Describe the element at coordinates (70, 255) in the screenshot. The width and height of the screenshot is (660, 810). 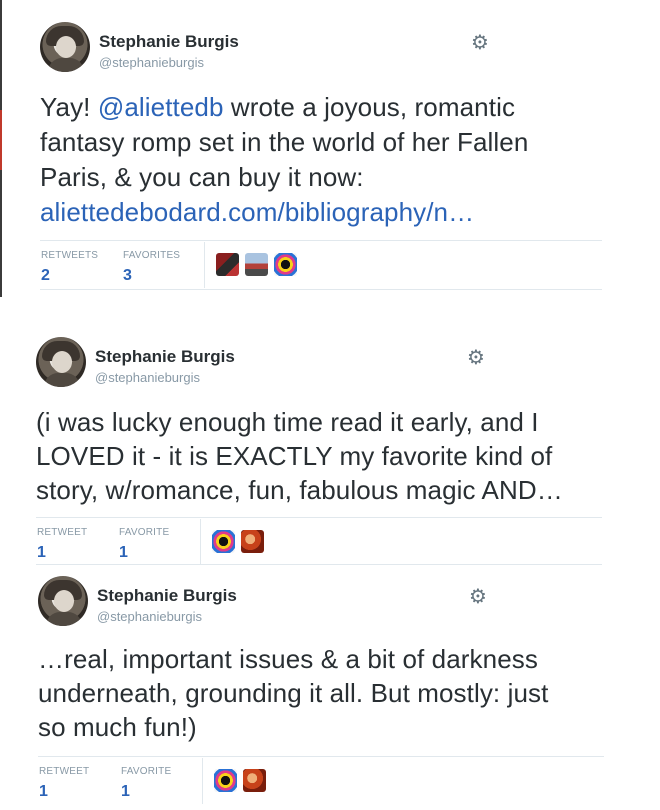
I see `retweets-label: RETWEETS` at that location.